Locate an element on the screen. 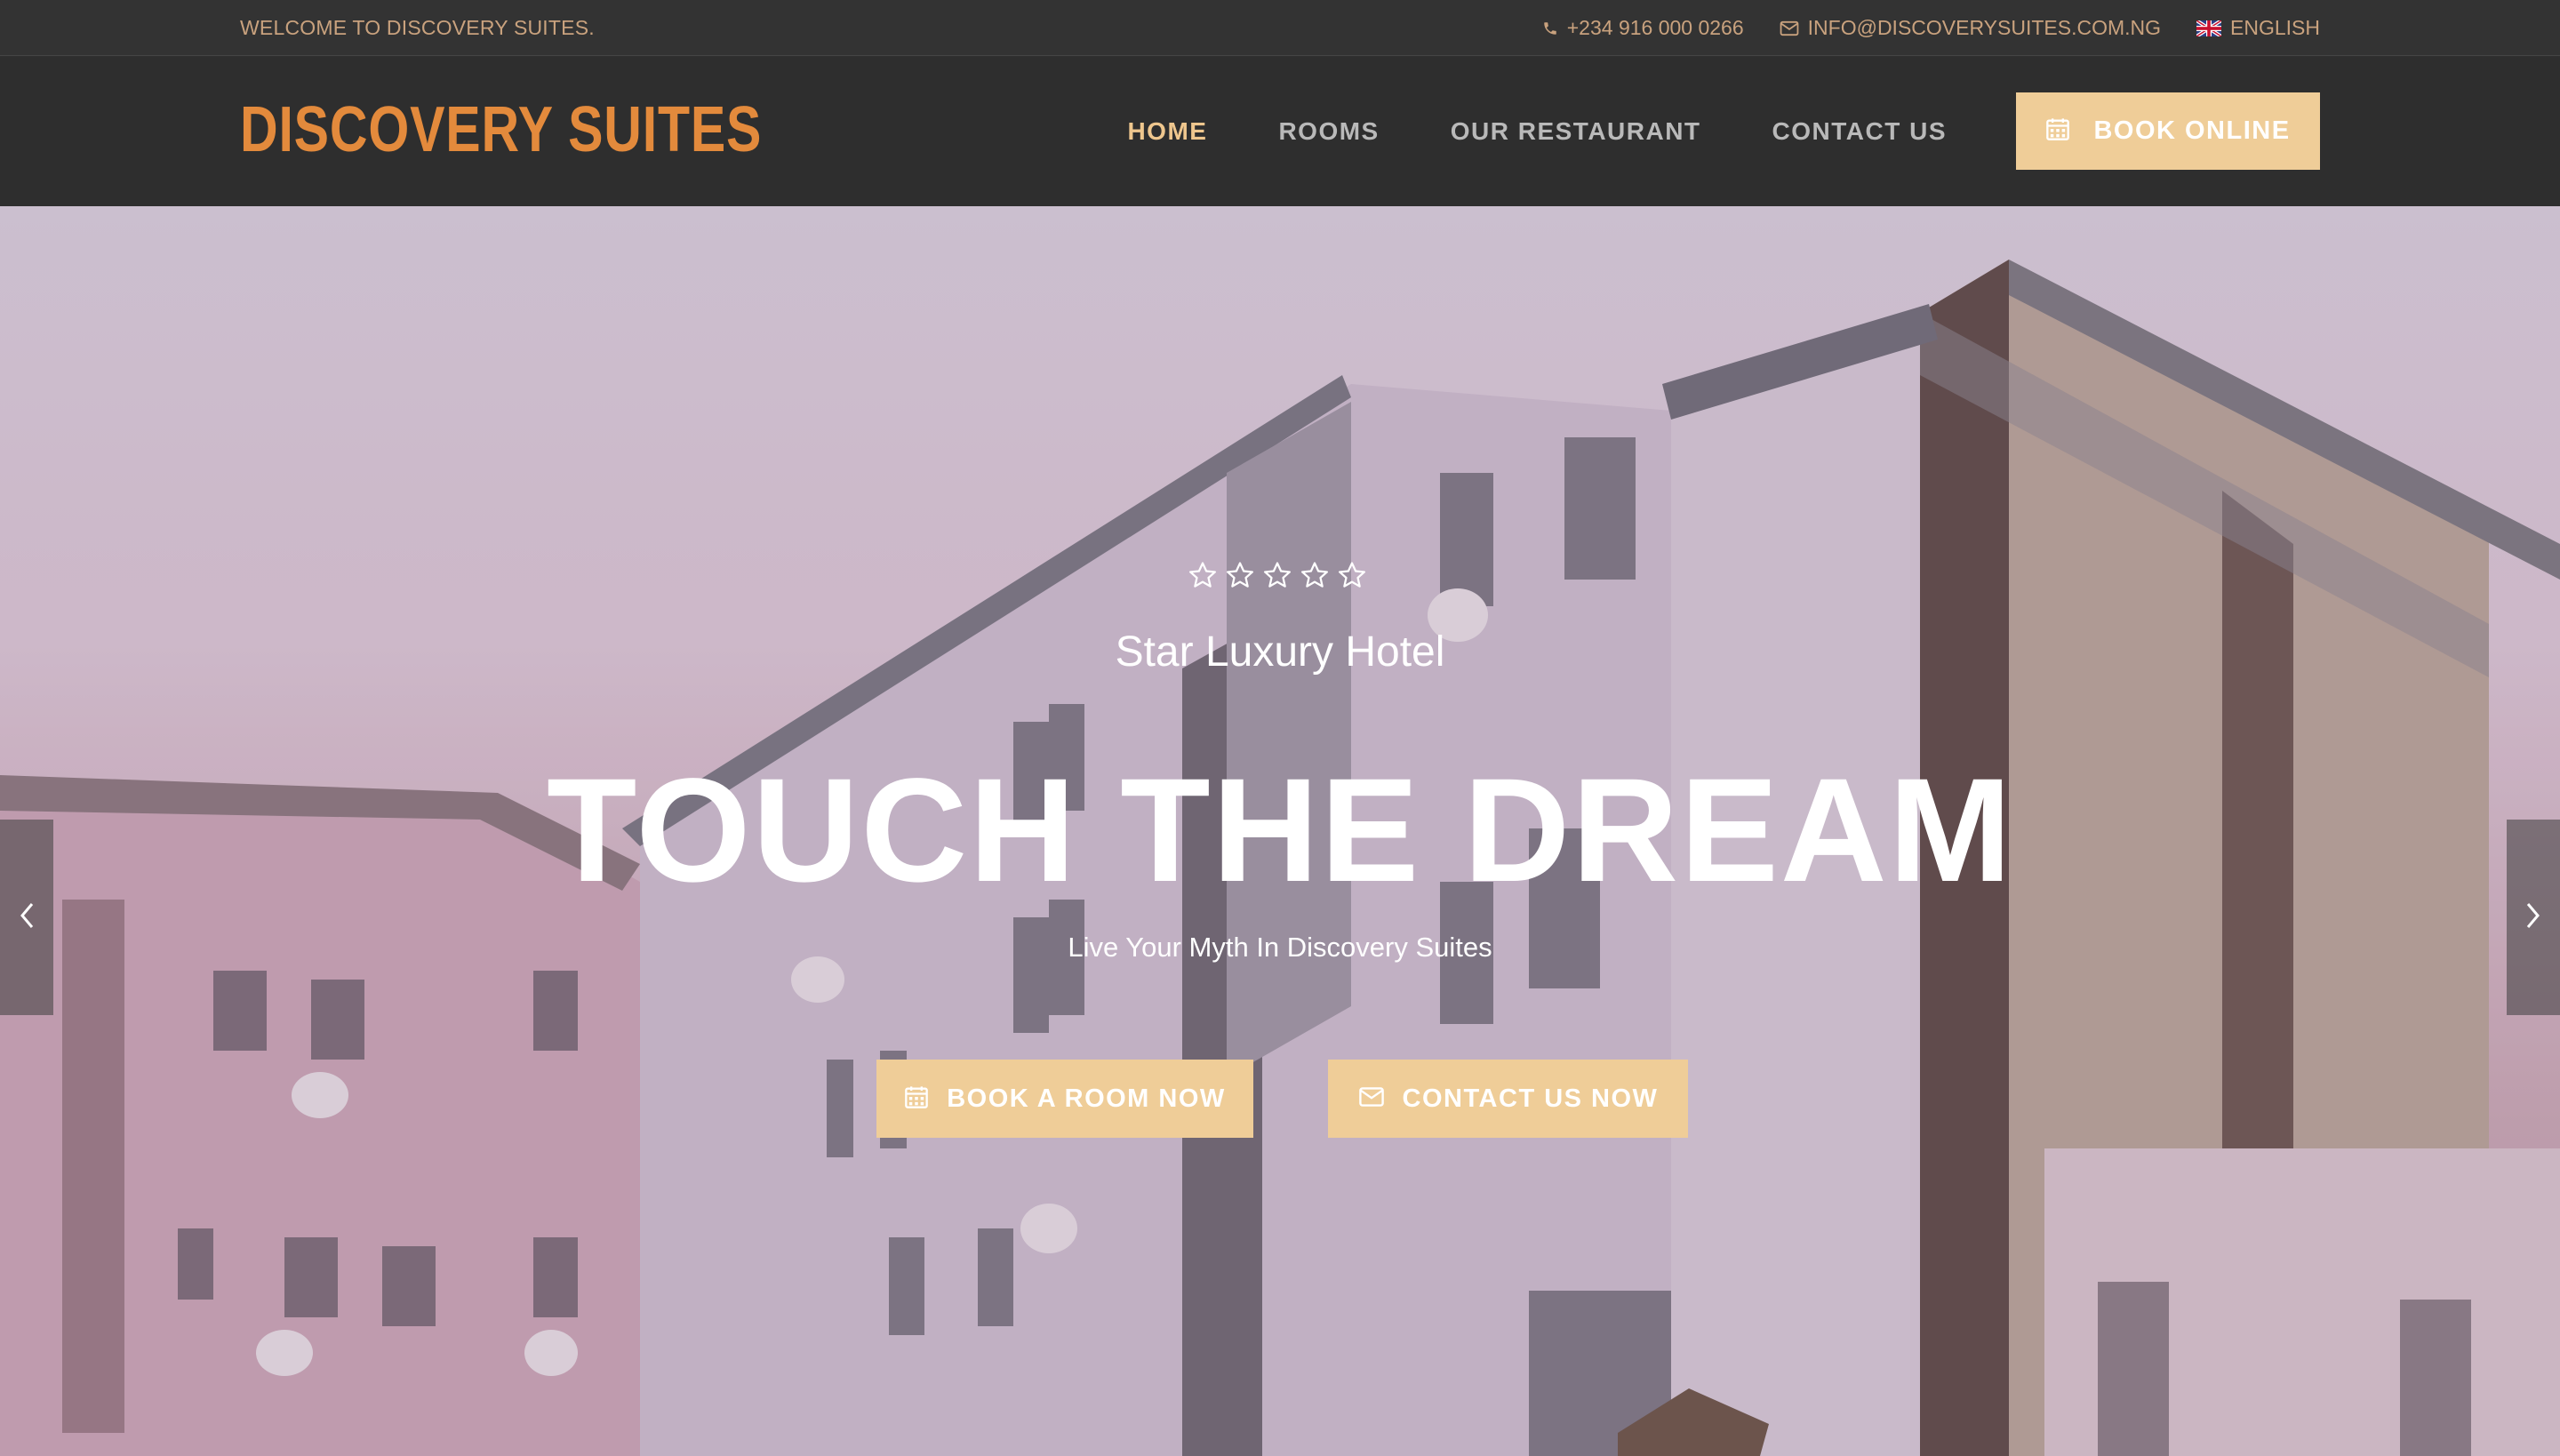 The width and height of the screenshot is (2560, 1456). slider-next-button is located at coordinates (2533, 917).